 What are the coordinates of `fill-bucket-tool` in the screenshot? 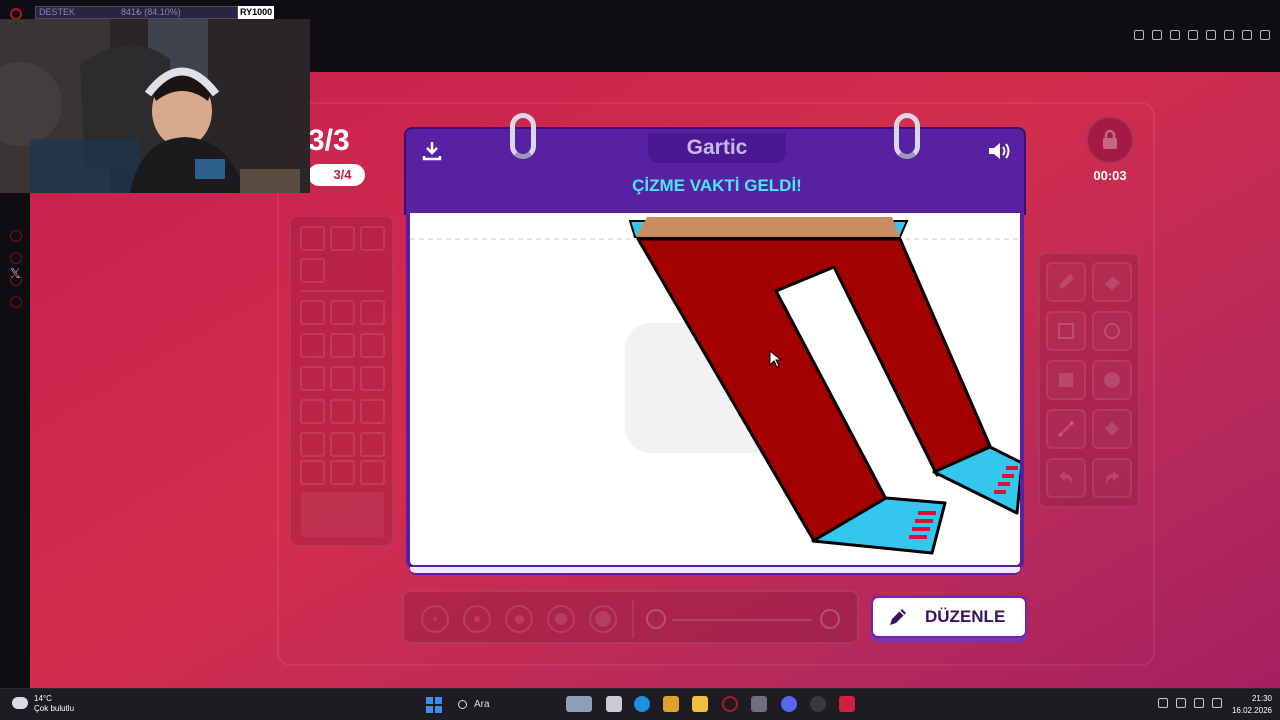 It's located at (1112, 429).